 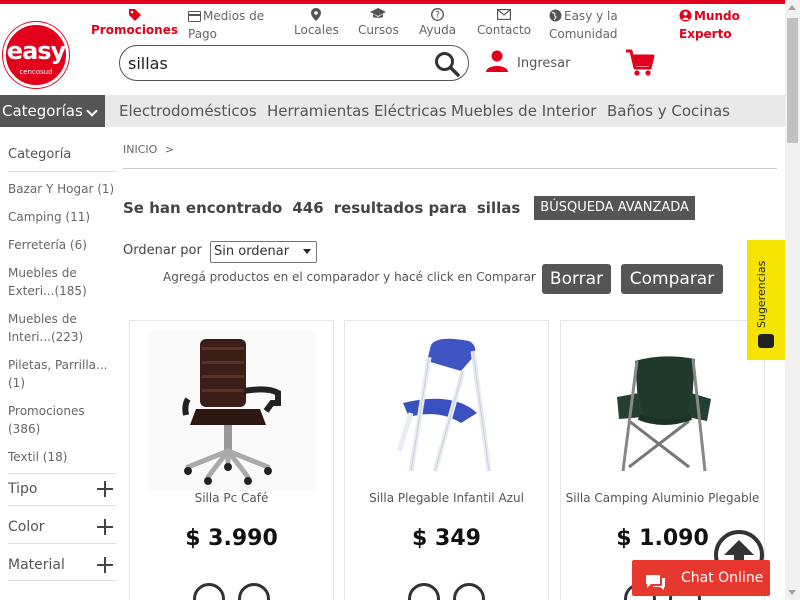 I want to click on category-link-herramientas: Herramientas Eléctricas, so click(x=357, y=111).